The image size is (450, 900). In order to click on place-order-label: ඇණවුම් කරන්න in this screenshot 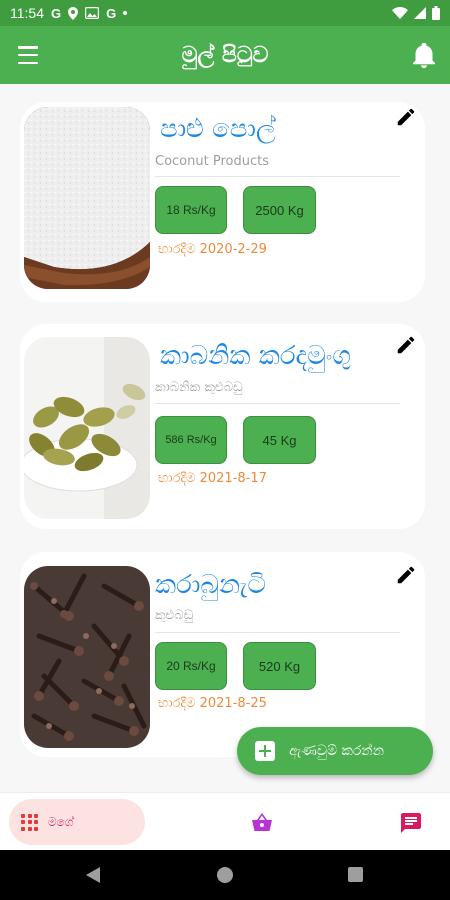, I will do `click(337, 751)`.